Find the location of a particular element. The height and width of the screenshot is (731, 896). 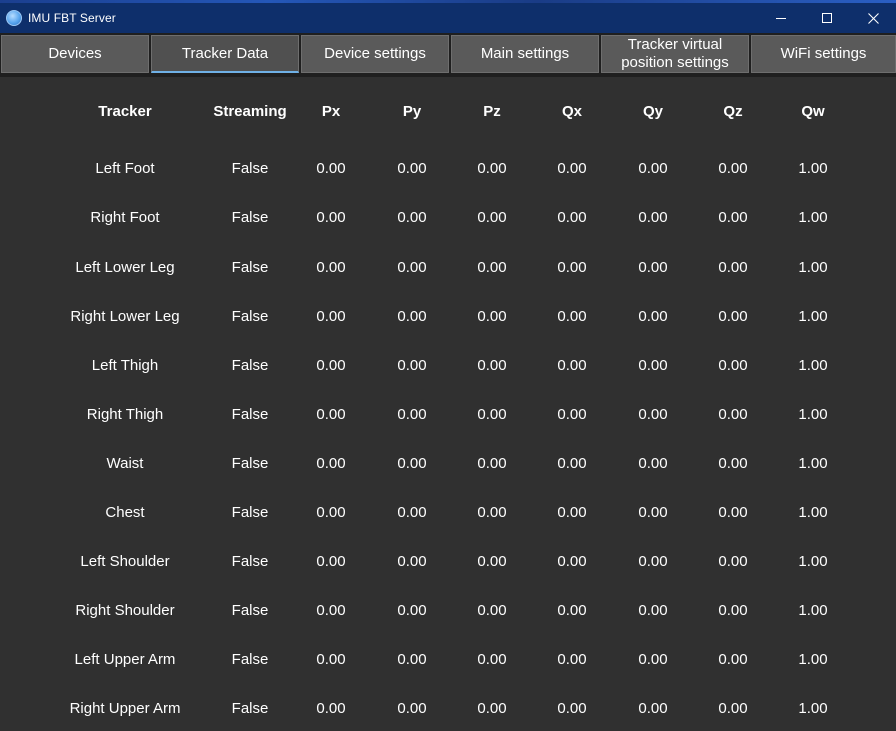

tab-label: Devices is located at coordinates (75, 53).